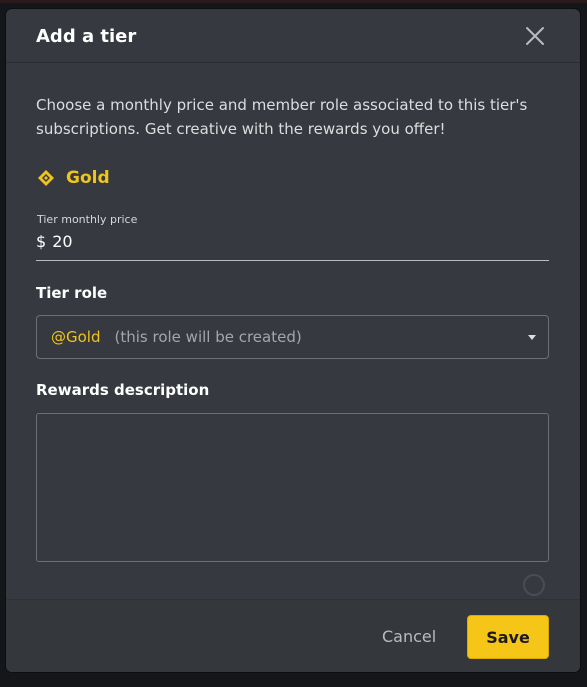 This screenshot has height=687, width=587. What do you see at coordinates (208, 337) in the screenshot?
I see `role-hint: (this role will be created)` at bounding box center [208, 337].